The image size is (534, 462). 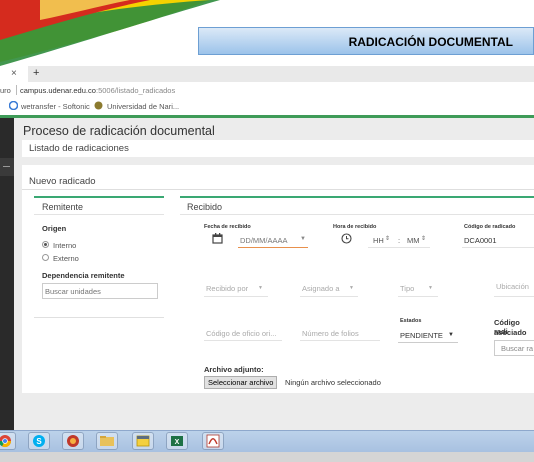 What do you see at coordinates (357, 214) in the screenshot?
I see `recibido-divider` at bounding box center [357, 214].